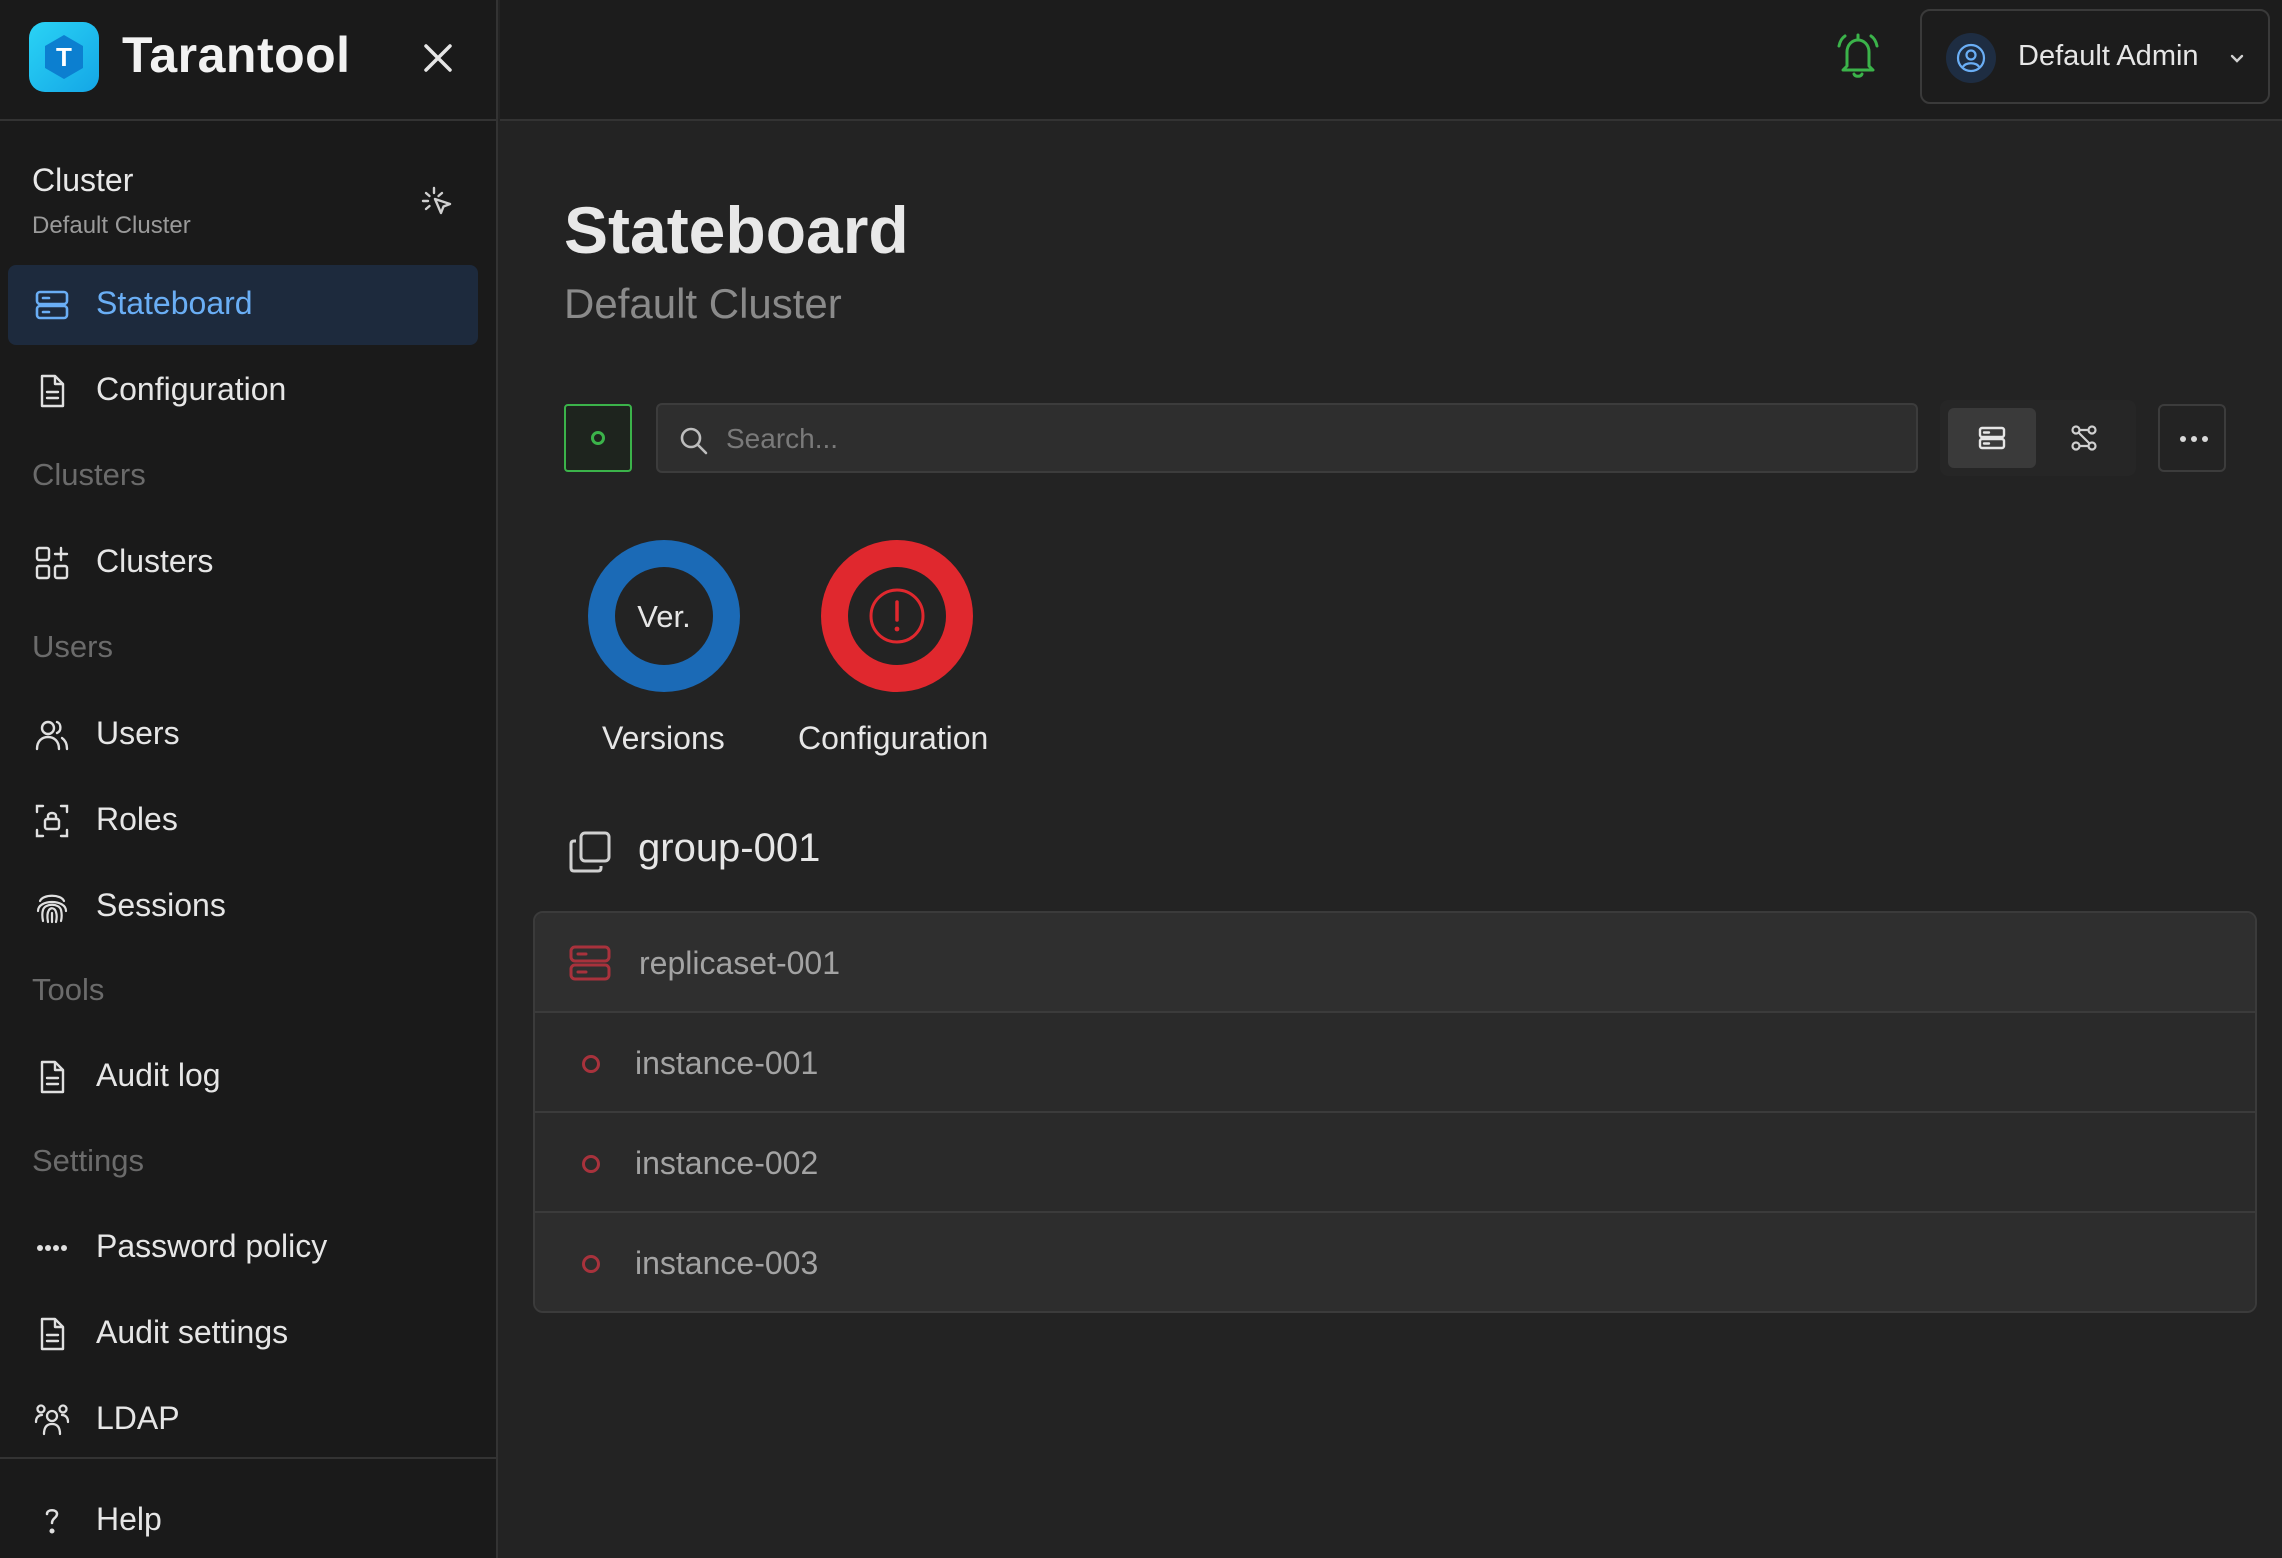 The image size is (2282, 1558). I want to click on grid-plus-icon, so click(52, 563).